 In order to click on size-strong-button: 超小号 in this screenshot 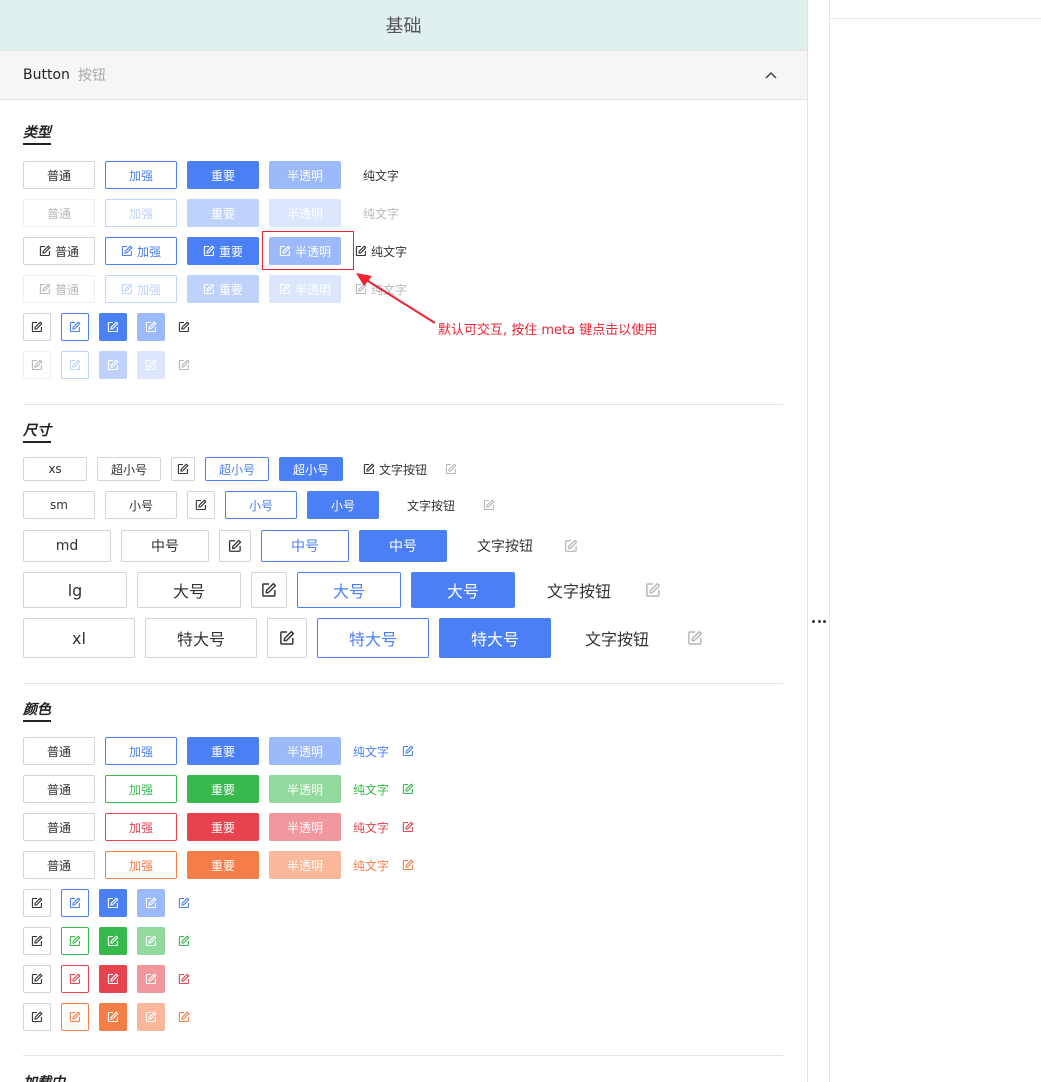, I will do `click(237, 469)`.